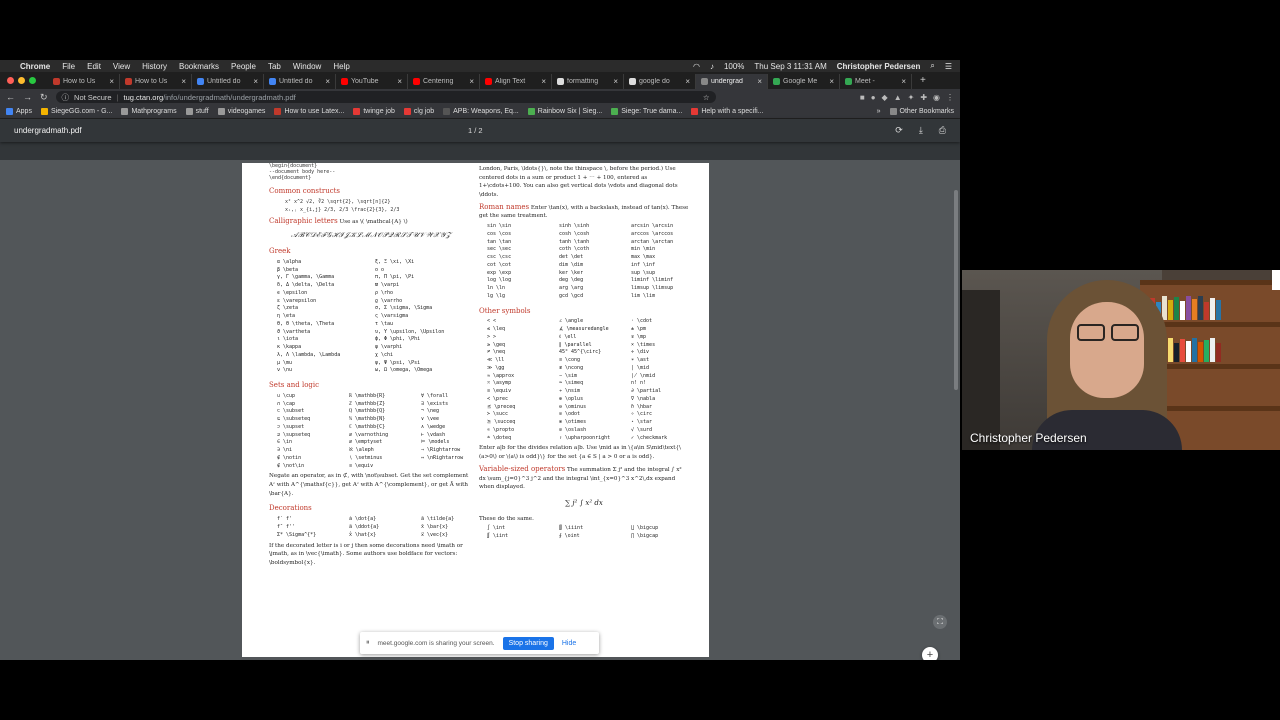 The width and height of the screenshot is (1280, 720). What do you see at coordinates (121, 66) in the screenshot?
I see `menu-view: View` at bounding box center [121, 66].